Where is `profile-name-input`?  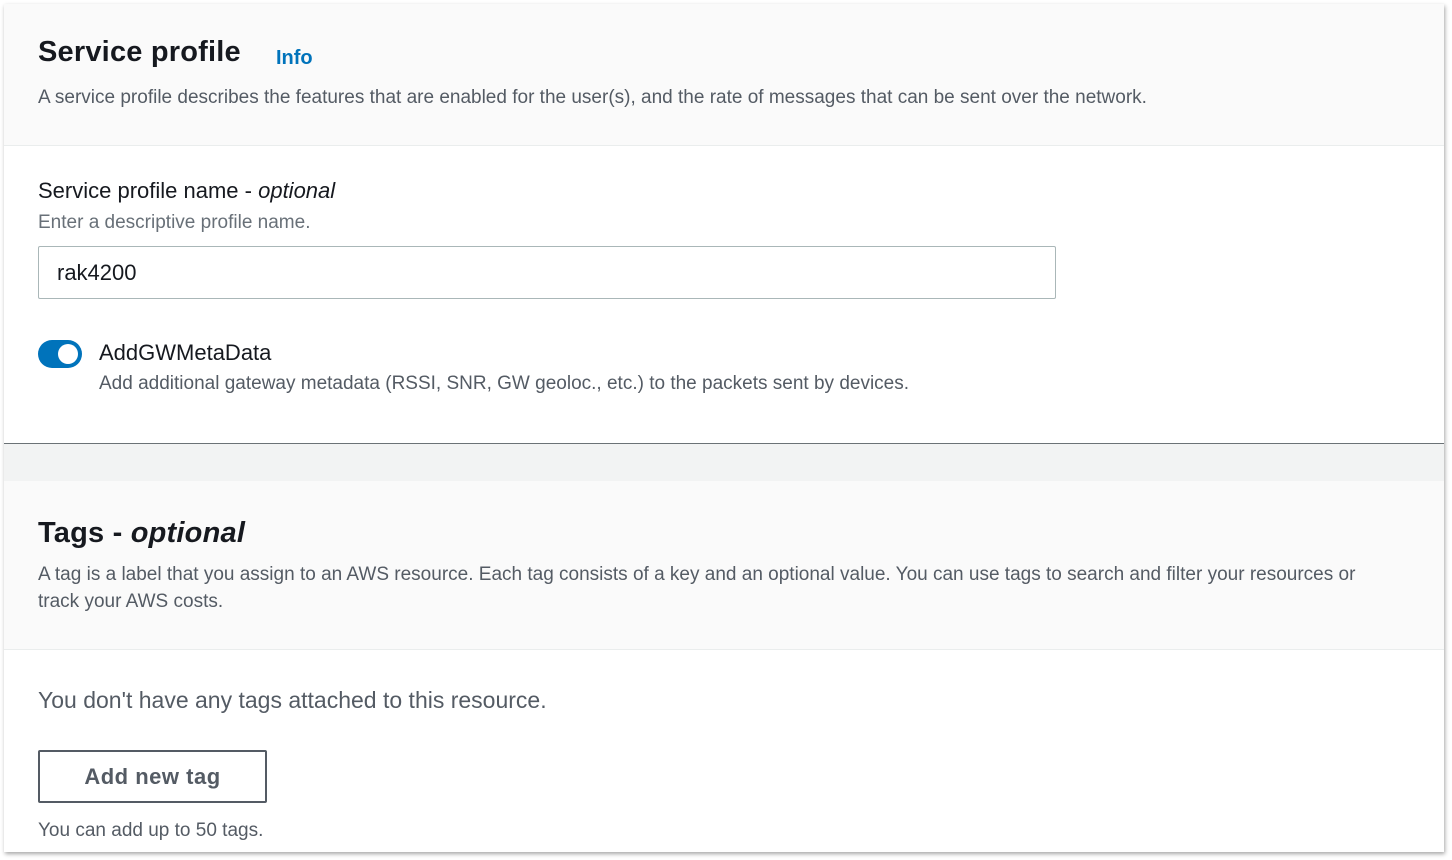 profile-name-input is located at coordinates (547, 272).